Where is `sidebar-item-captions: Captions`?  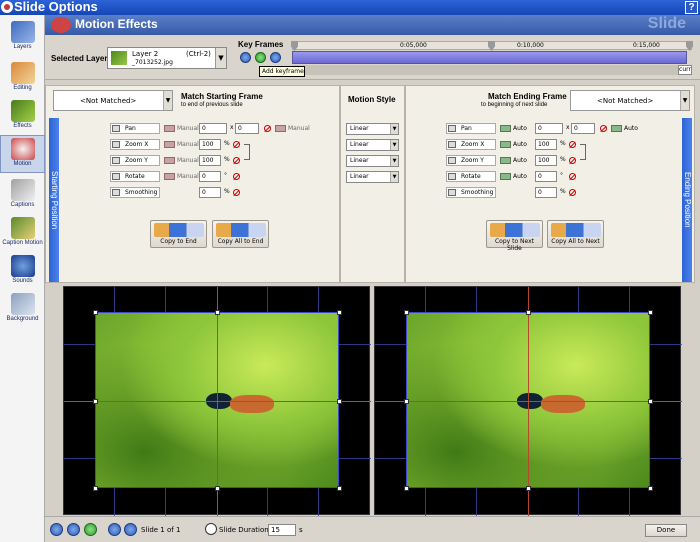
sidebar-item-captions: Captions is located at coordinates (22, 196).